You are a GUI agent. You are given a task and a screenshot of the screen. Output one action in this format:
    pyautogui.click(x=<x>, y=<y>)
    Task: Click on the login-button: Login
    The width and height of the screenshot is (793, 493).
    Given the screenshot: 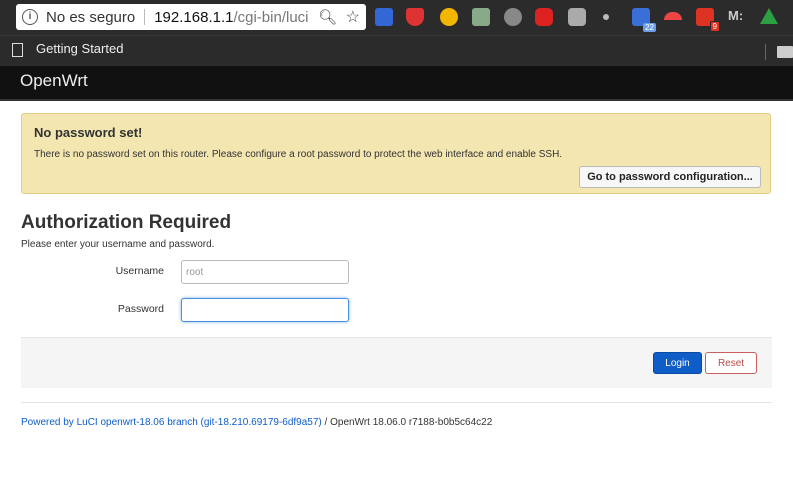 What is the action you would take?
    pyautogui.click(x=677, y=363)
    